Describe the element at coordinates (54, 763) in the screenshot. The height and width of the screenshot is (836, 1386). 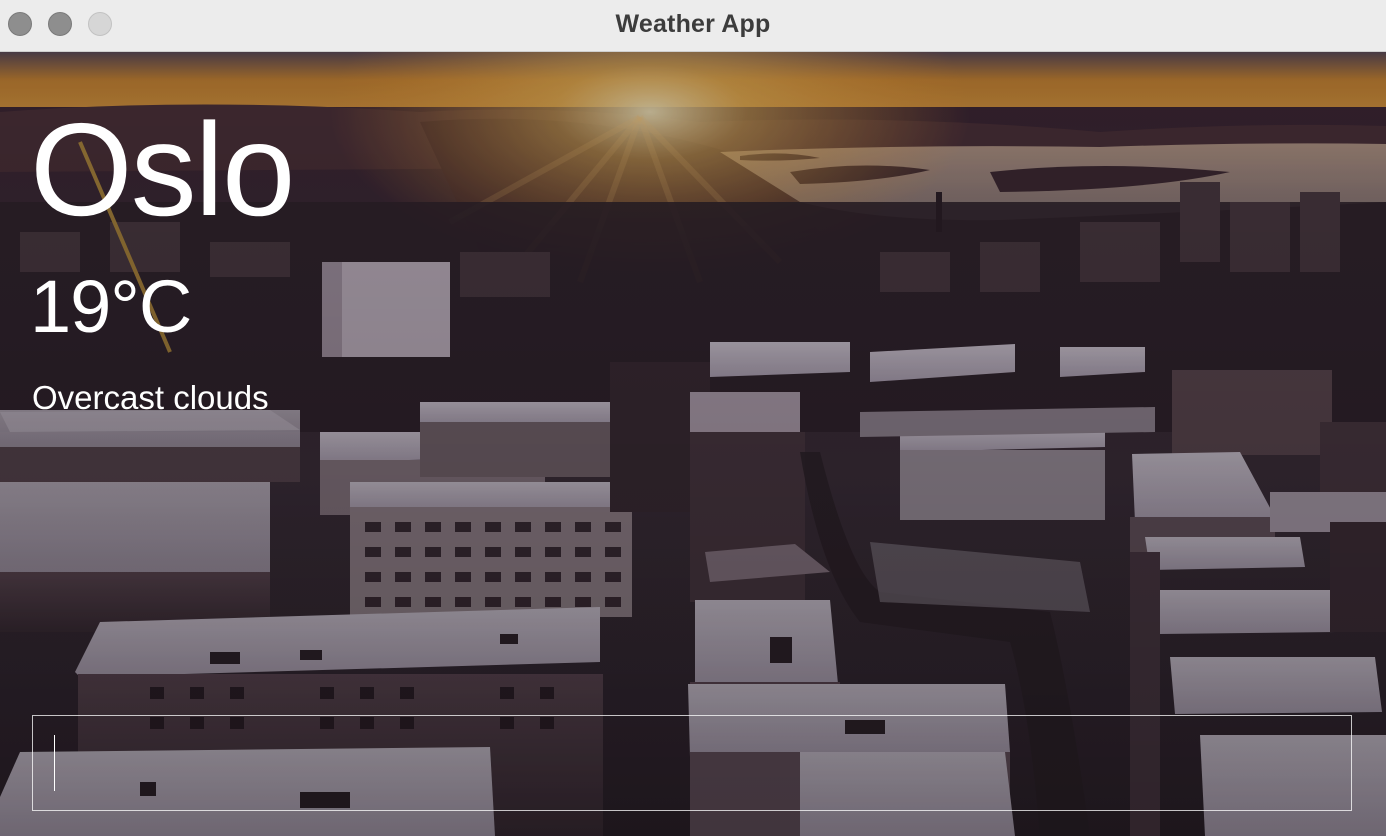
I see `text-caret` at that location.